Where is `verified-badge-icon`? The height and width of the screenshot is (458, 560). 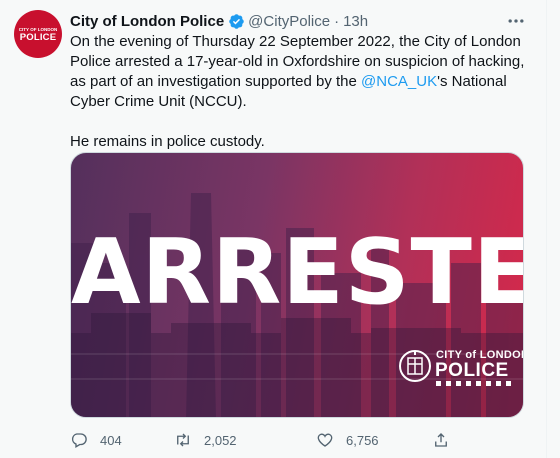
verified-badge-icon is located at coordinates (236, 21).